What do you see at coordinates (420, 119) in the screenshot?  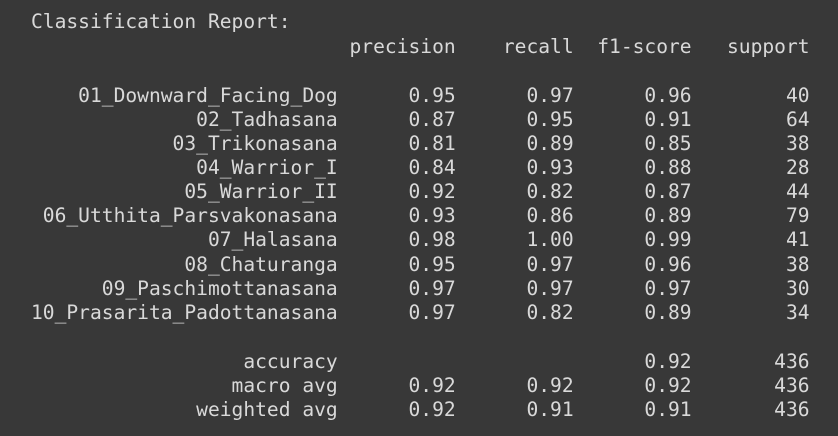 I see `table-row: 02_Tadhasana 0.87 0.95 0.91 64` at bounding box center [420, 119].